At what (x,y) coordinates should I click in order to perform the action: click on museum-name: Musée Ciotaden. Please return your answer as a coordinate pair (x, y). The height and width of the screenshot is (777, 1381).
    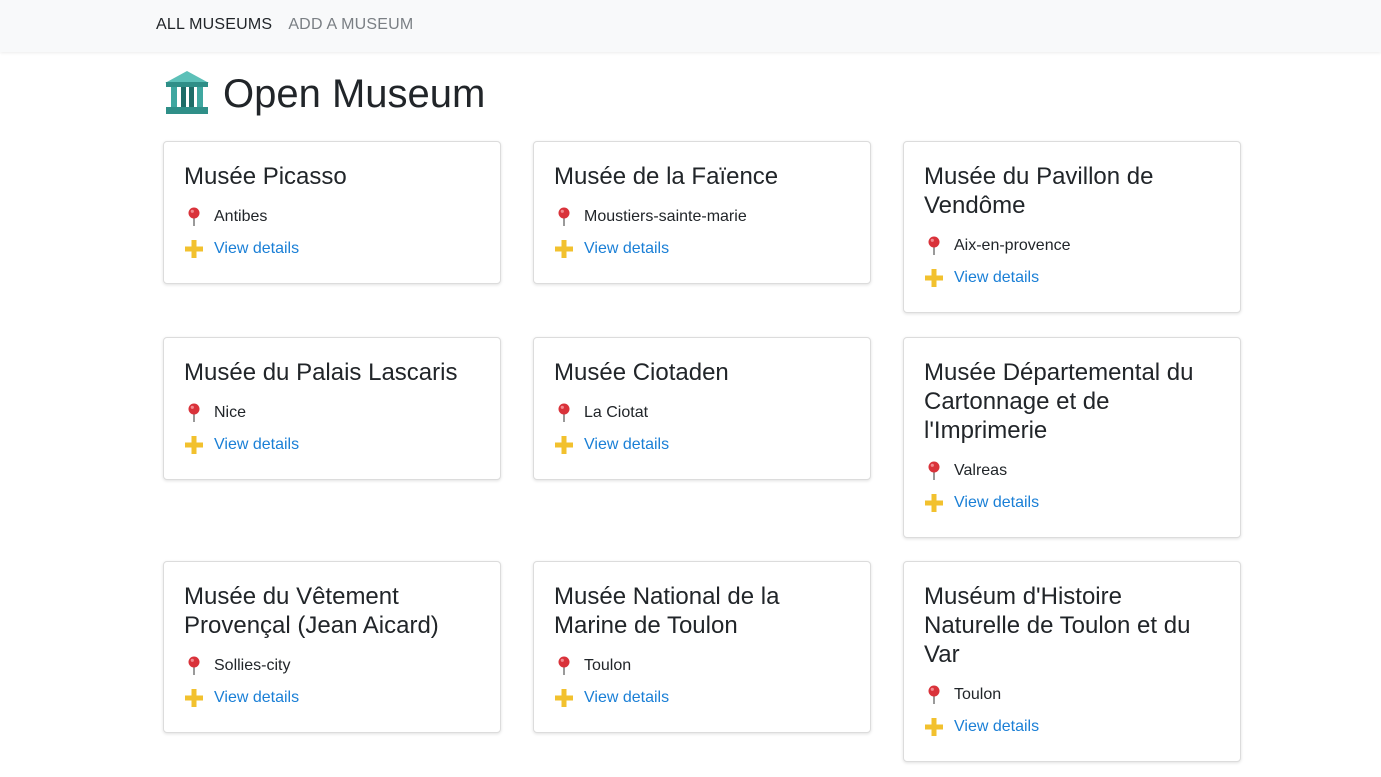
    Looking at the image, I should click on (641, 372).